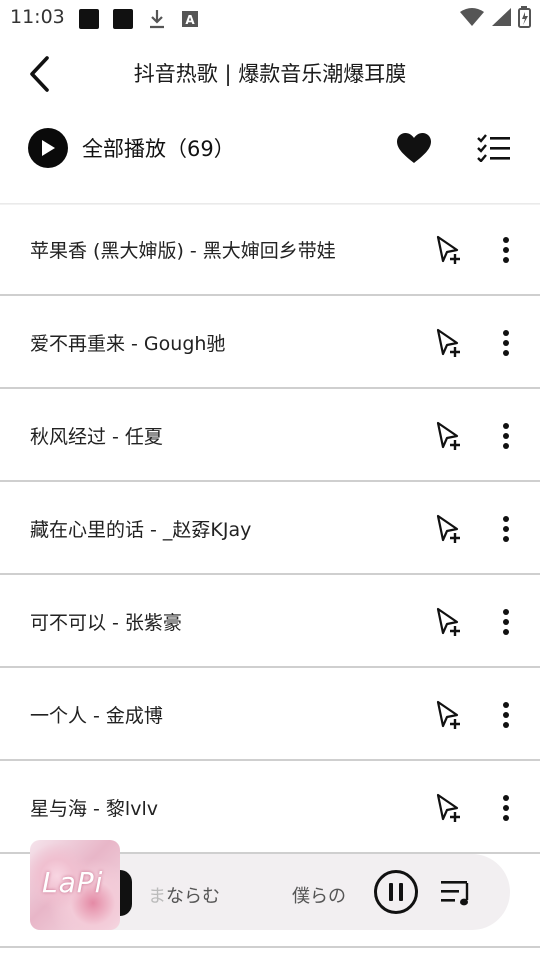  I want to click on multi-select-button, so click(494, 148).